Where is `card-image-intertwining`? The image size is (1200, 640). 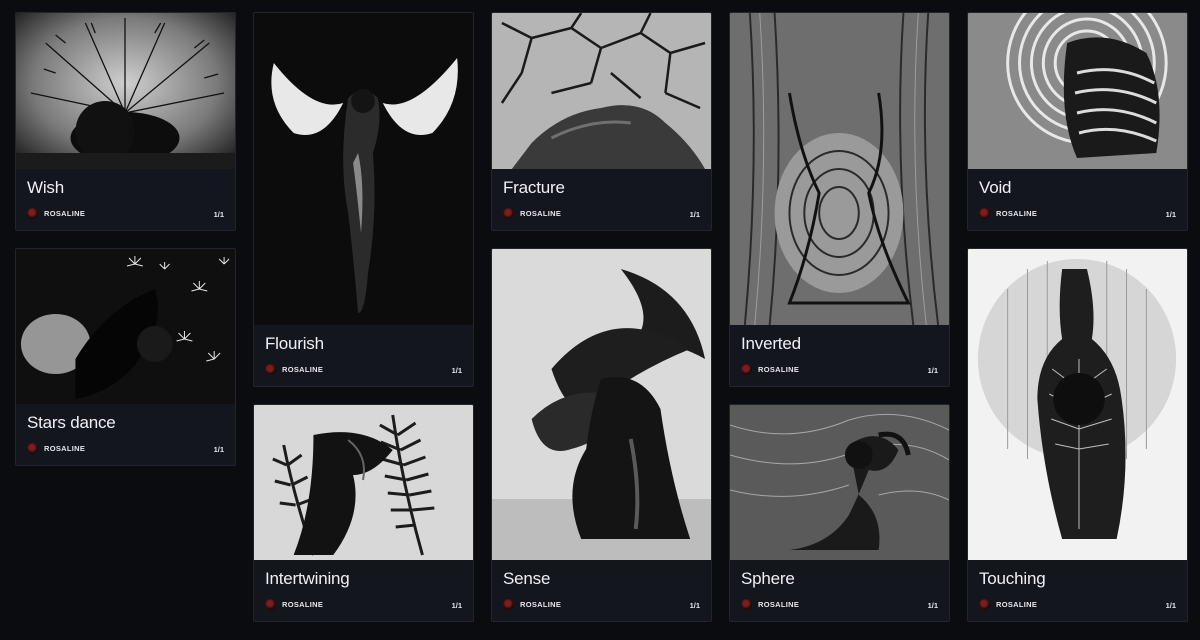
card-image-intertwining is located at coordinates (363, 482).